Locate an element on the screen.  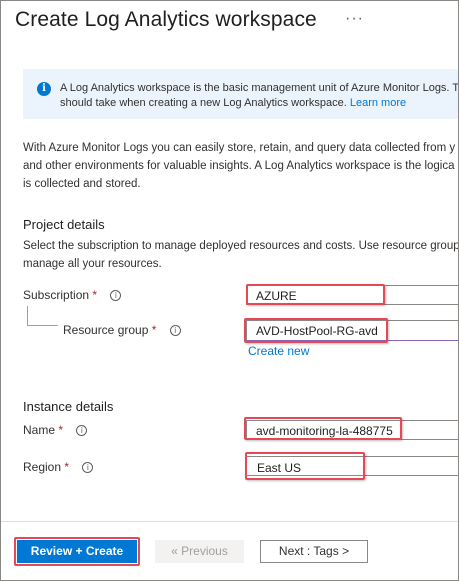
region-value: East US is located at coordinates (279, 468).